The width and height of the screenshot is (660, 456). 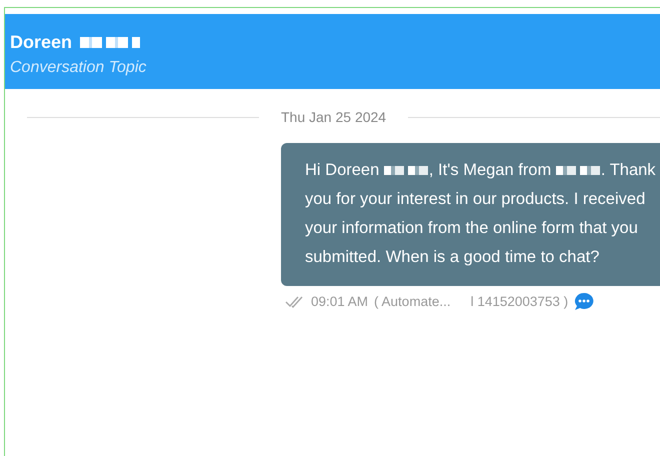 What do you see at coordinates (78, 68) in the screenshot?
I see `conversation-topic: Conversation Topic` at bounding box center [78, 68].